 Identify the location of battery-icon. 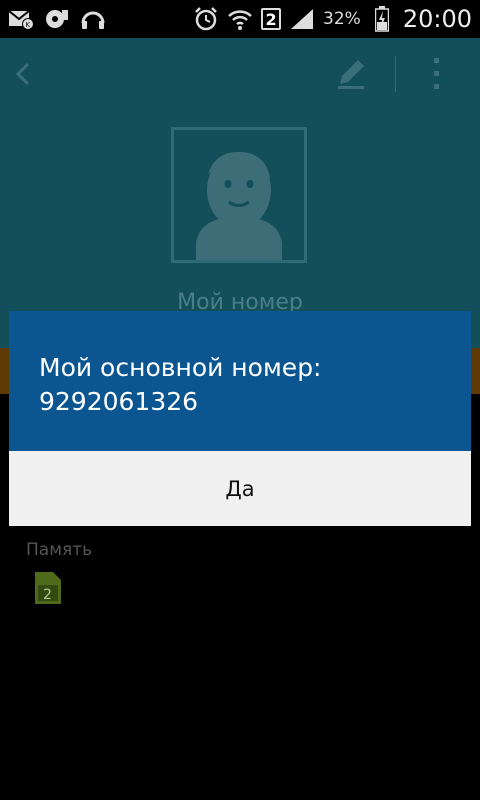
(382, 19).